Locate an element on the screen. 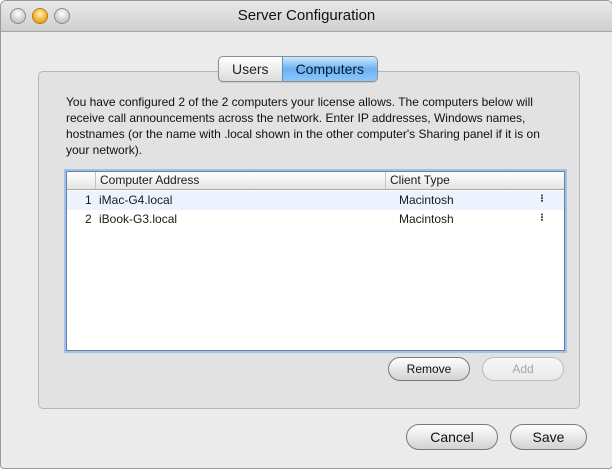 The width and height of the screenshot is (612, 469). table-row: 2 iBook-G3.local Macintosh ⁝ is located at coordinates (315, 219).